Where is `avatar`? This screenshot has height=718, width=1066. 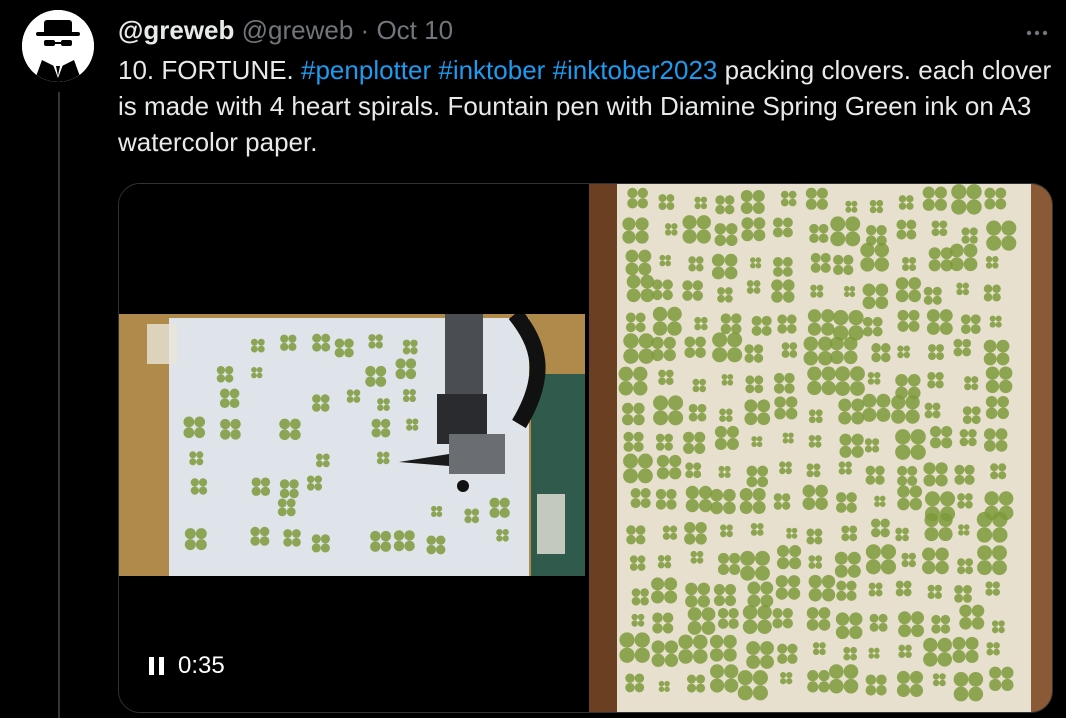 avatar is located at coordinates (58, 46).